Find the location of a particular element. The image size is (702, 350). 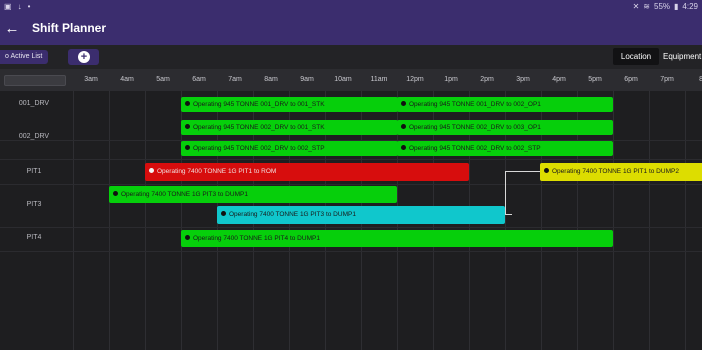

tab-location: Location is located at coordinates (636, 56).